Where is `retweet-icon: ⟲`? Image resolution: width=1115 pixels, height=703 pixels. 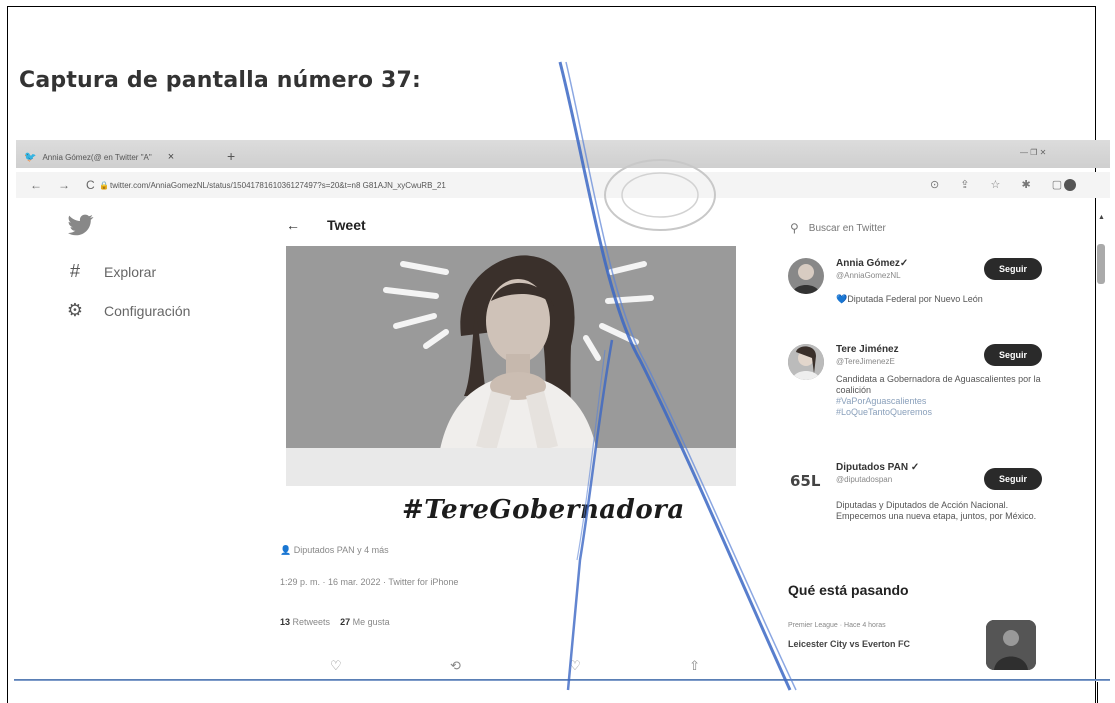 retweet-icon: ⟲ is located at coordinates (455, 666).